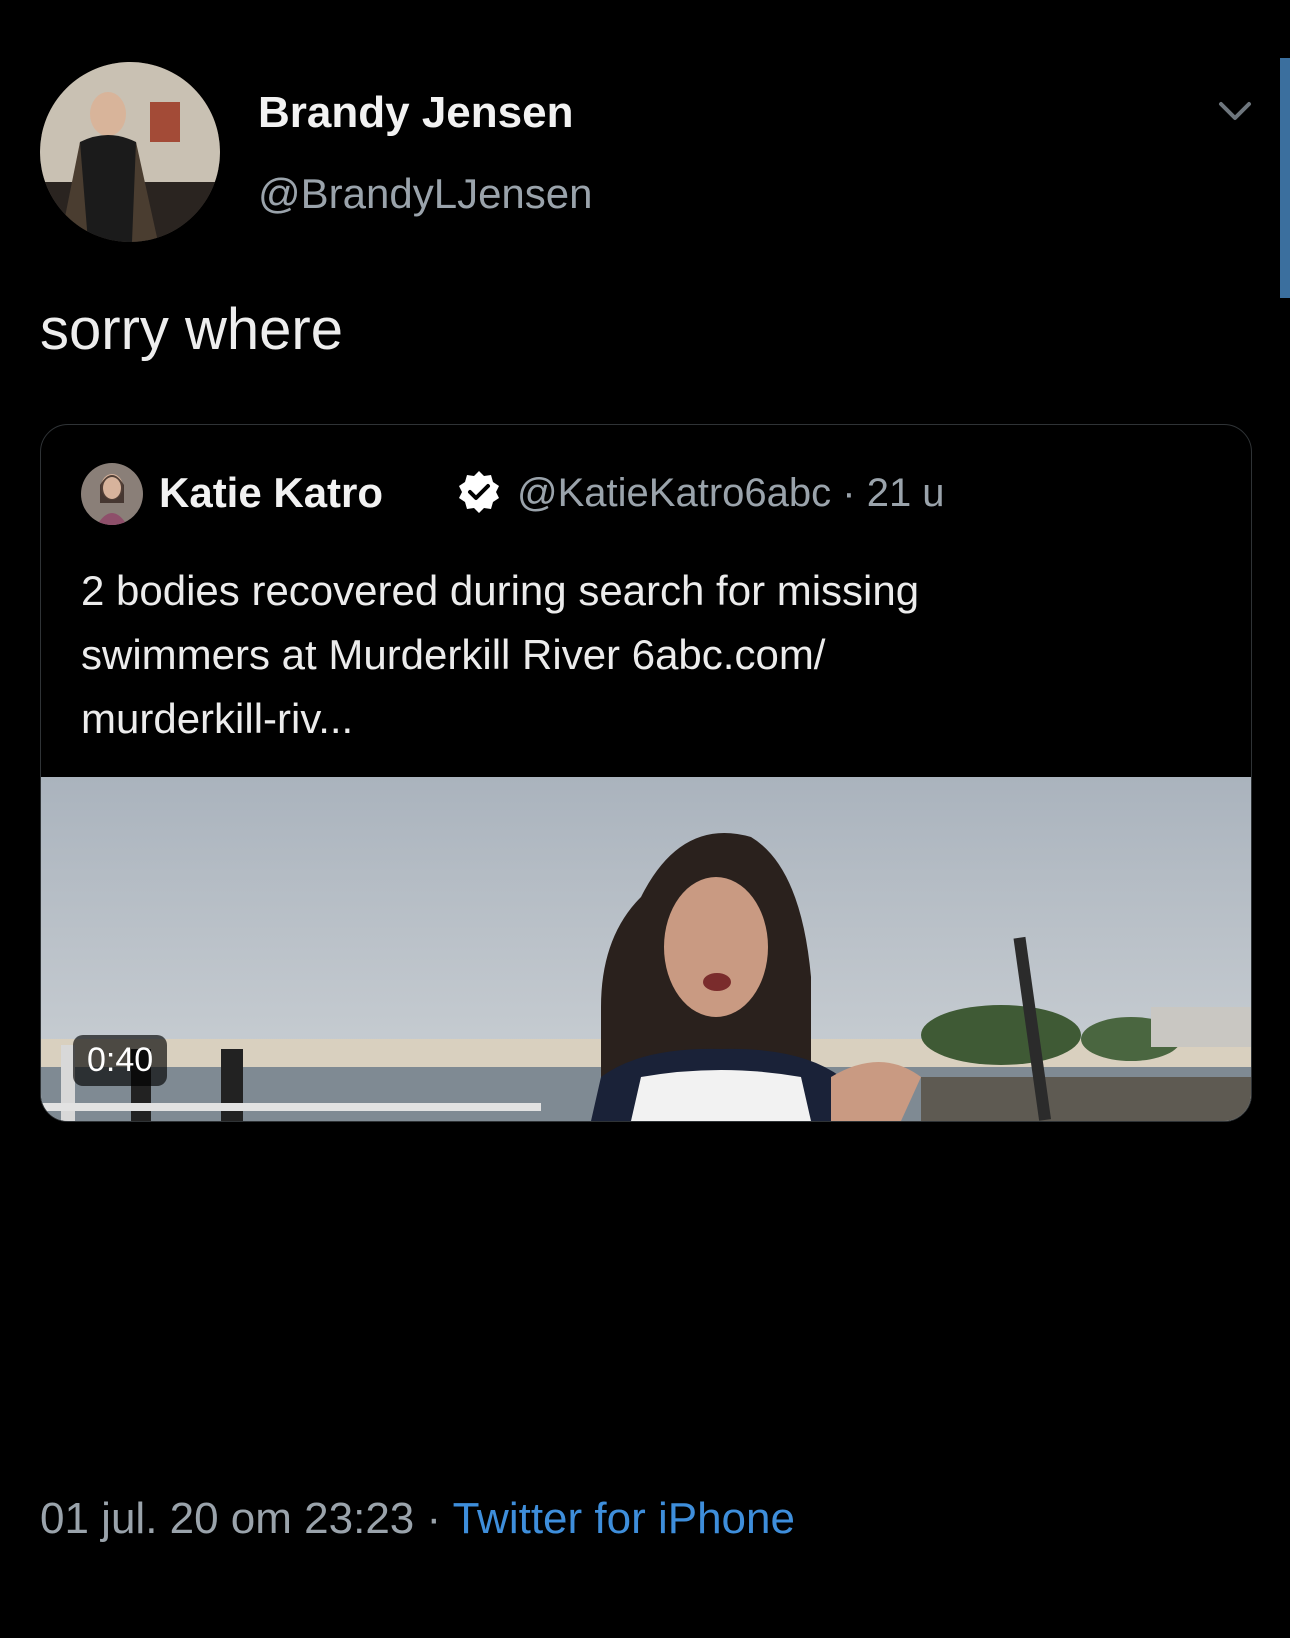 Image resolution: width=1290 pixels, height=1638 pixels. I want to click on tweet-text: sorry where, so click(191, 329).